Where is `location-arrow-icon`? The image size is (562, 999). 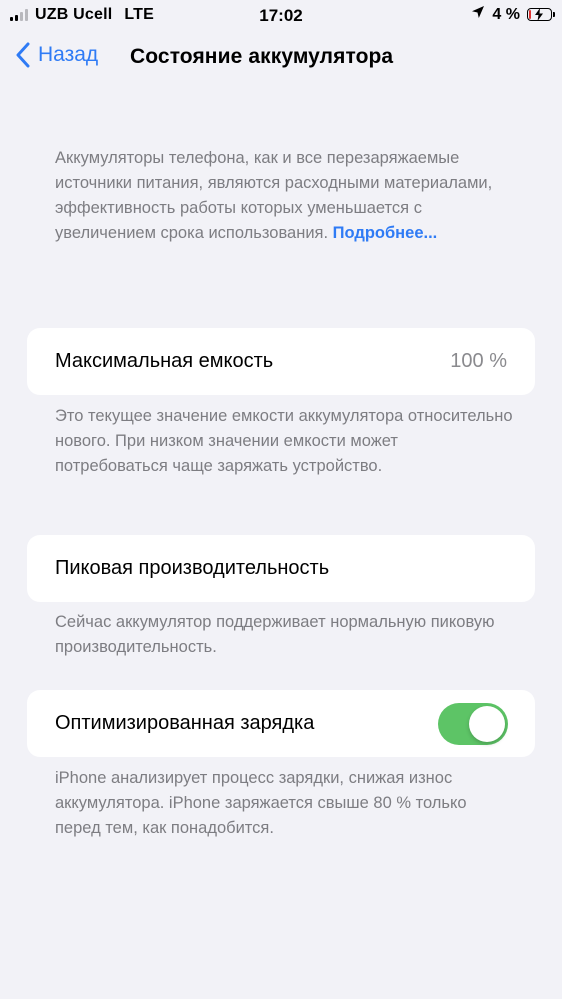 location-arrow-icon is located at coordinates (478, 14).